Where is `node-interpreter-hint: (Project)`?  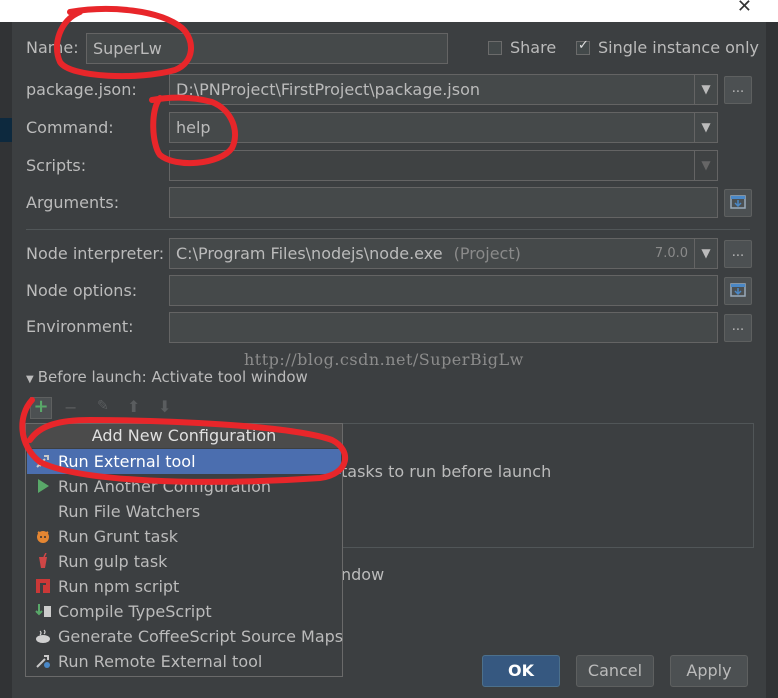 node-interpreter-hint: (Project) is located at coordinates (487, 253).